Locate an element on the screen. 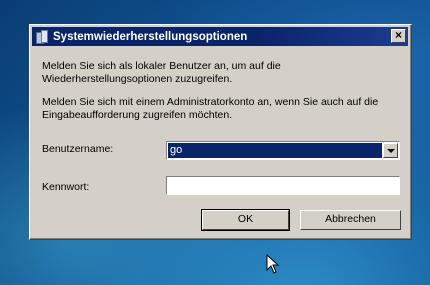 The height and width of the screenshot is (285, 430). ok-button: OK is located at coordinates (245, 220).